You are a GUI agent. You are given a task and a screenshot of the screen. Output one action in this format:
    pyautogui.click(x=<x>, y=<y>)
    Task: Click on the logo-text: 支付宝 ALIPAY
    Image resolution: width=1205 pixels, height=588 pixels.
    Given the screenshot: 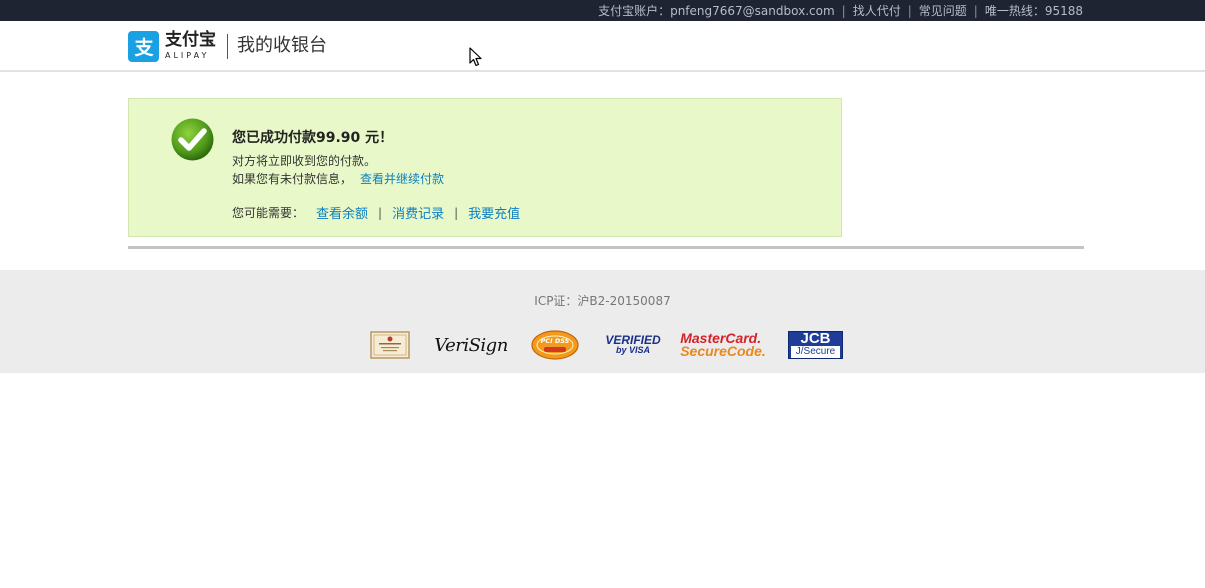 What is the action you would take?
    pyautogui.click(x=193, y=47)
    